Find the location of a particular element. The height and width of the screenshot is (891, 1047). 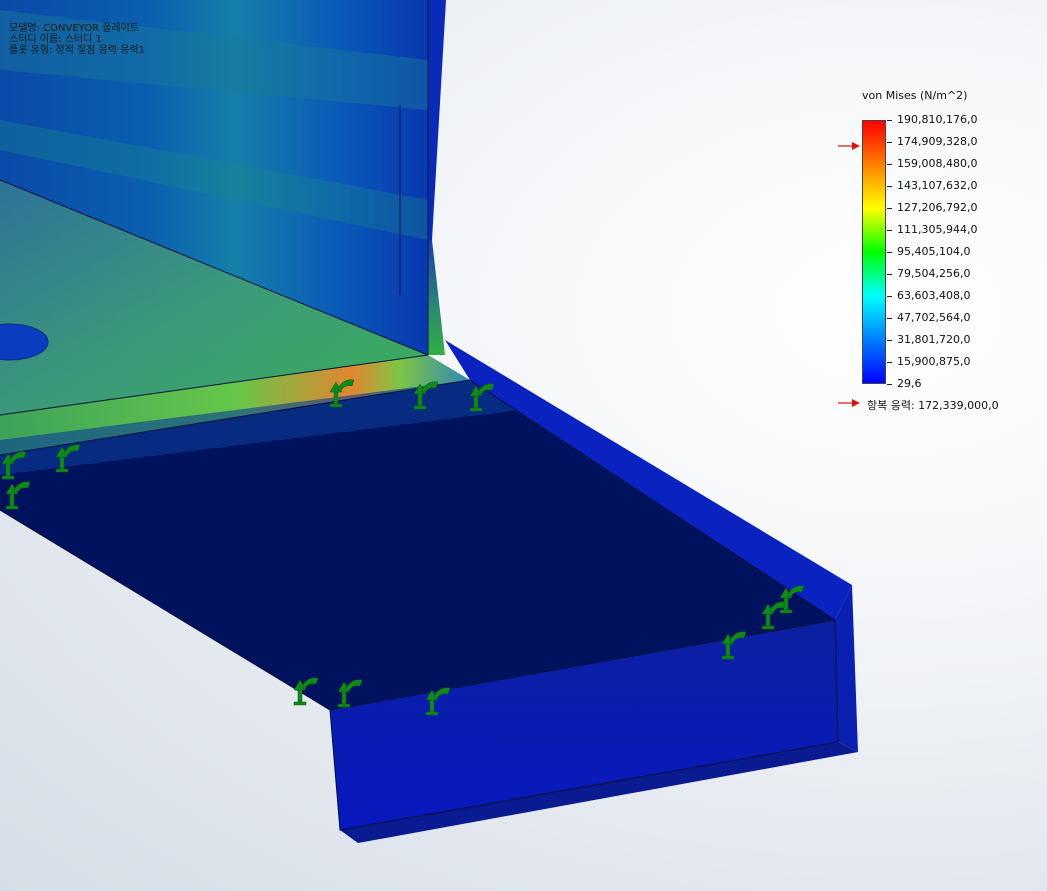

legend-tick-label: 15,900,875,0 is located at coordinates (934, 361).